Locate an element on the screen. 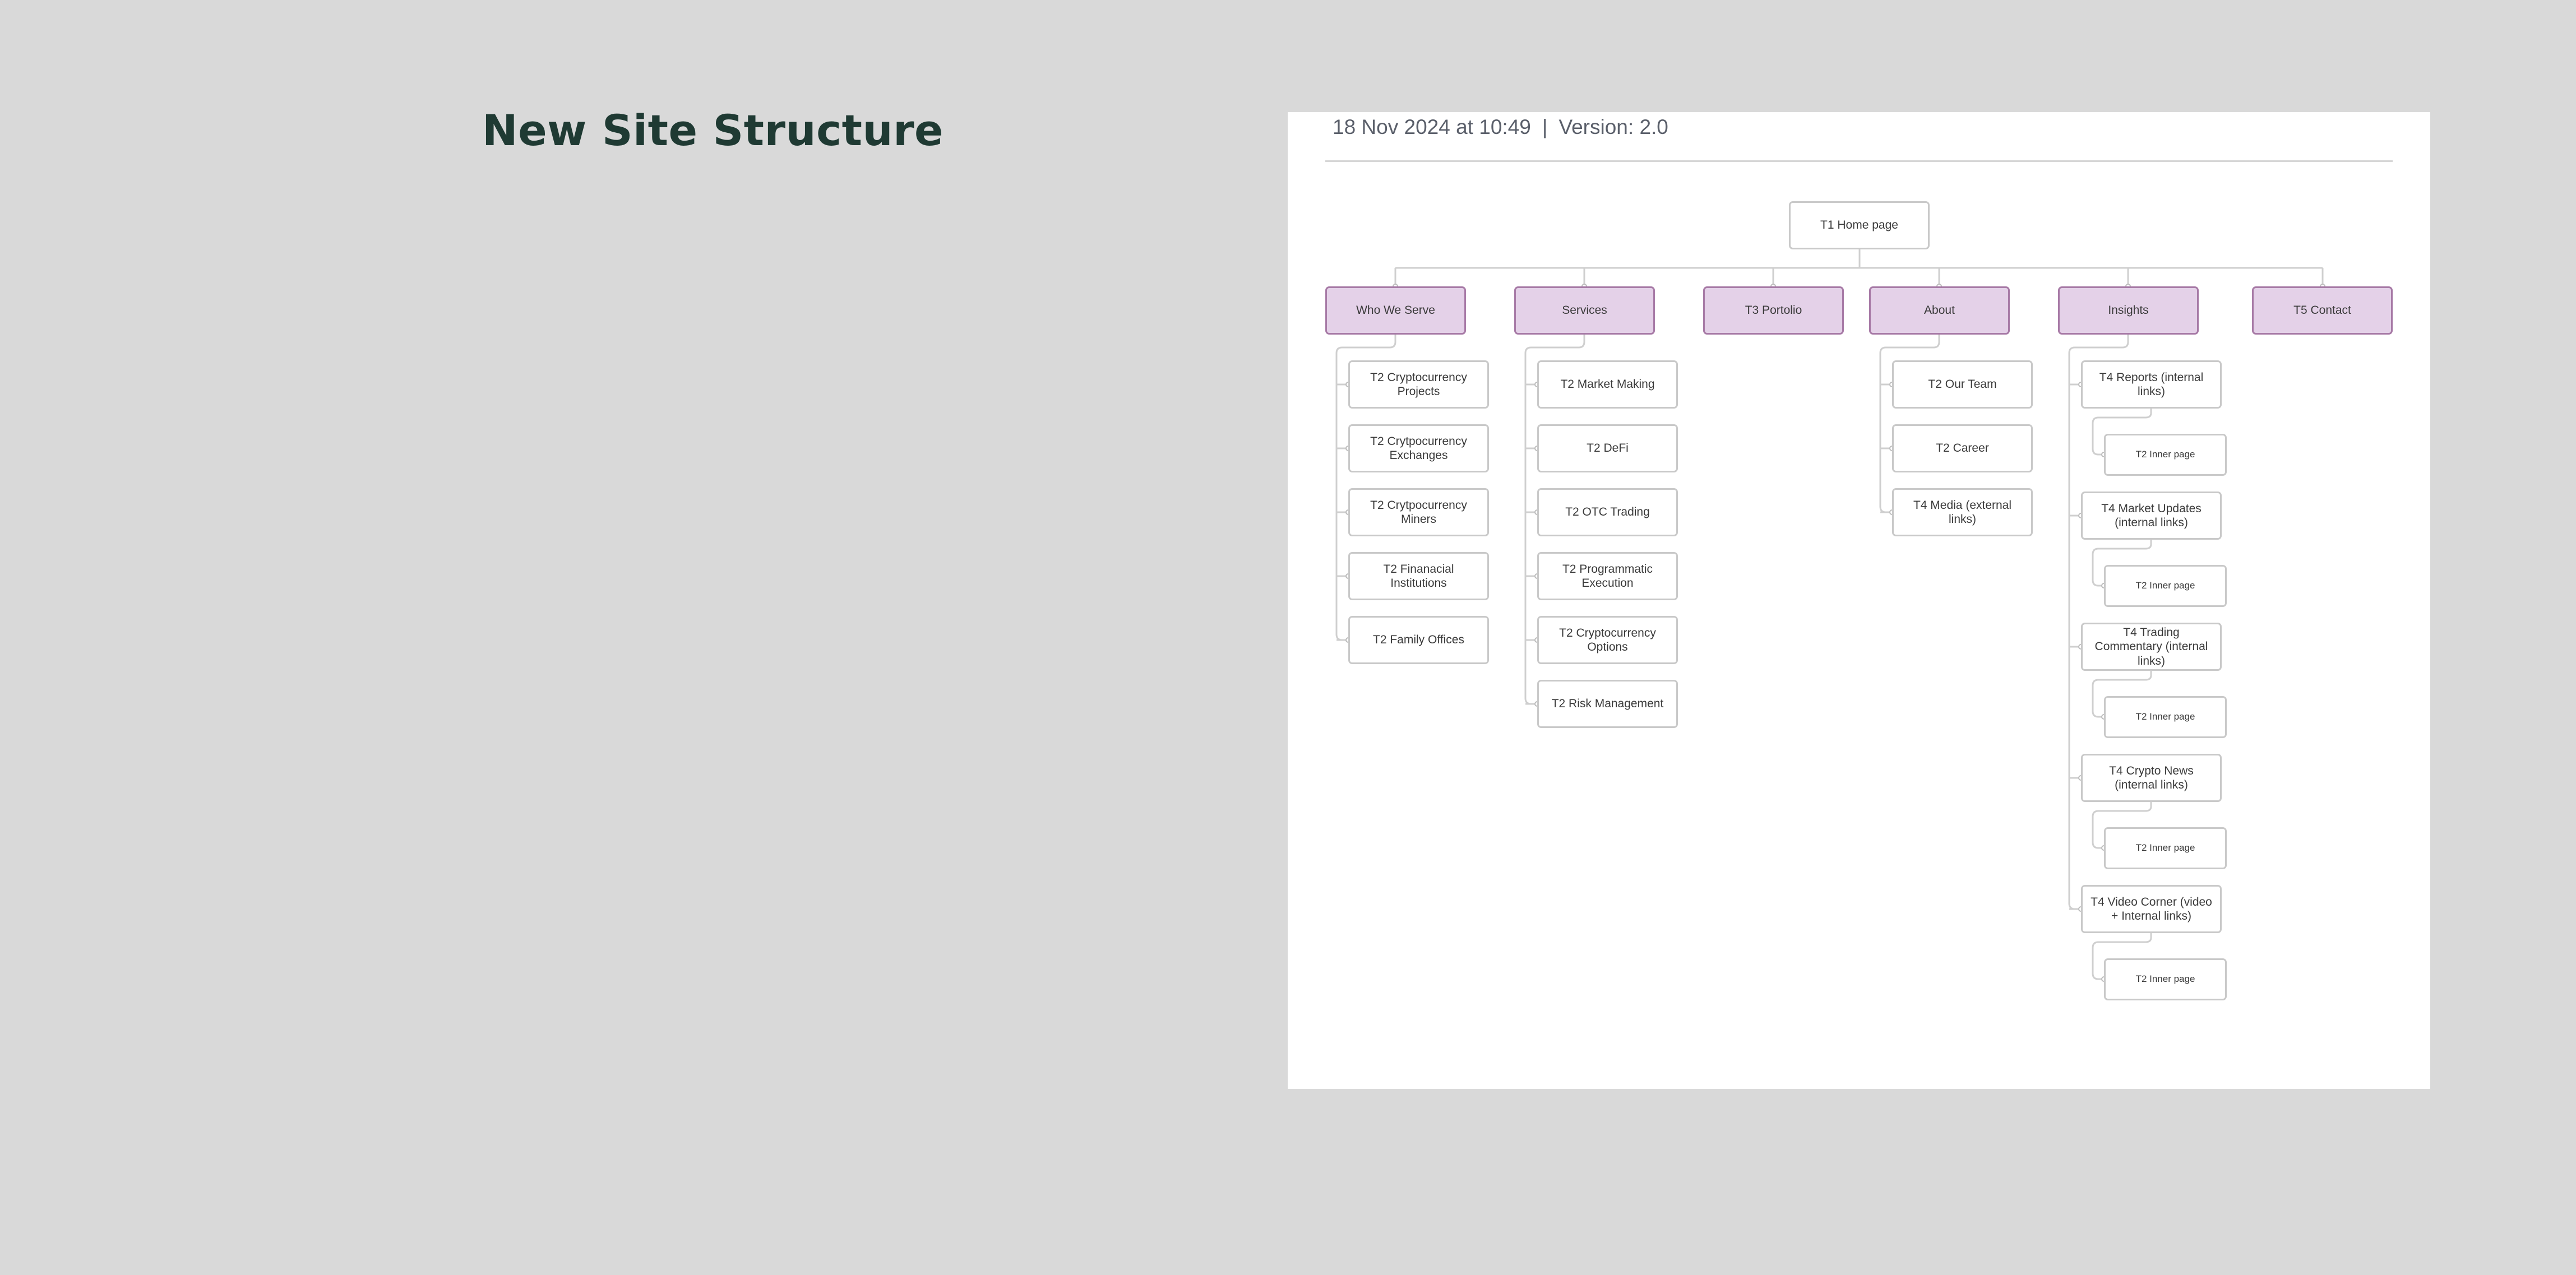  section-label: Who We Serve is located at coordinates (1395, 311).